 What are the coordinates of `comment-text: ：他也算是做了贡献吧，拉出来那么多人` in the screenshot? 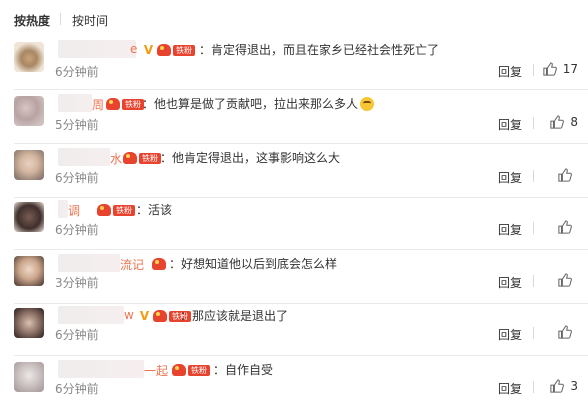 It's located at (258, 103).